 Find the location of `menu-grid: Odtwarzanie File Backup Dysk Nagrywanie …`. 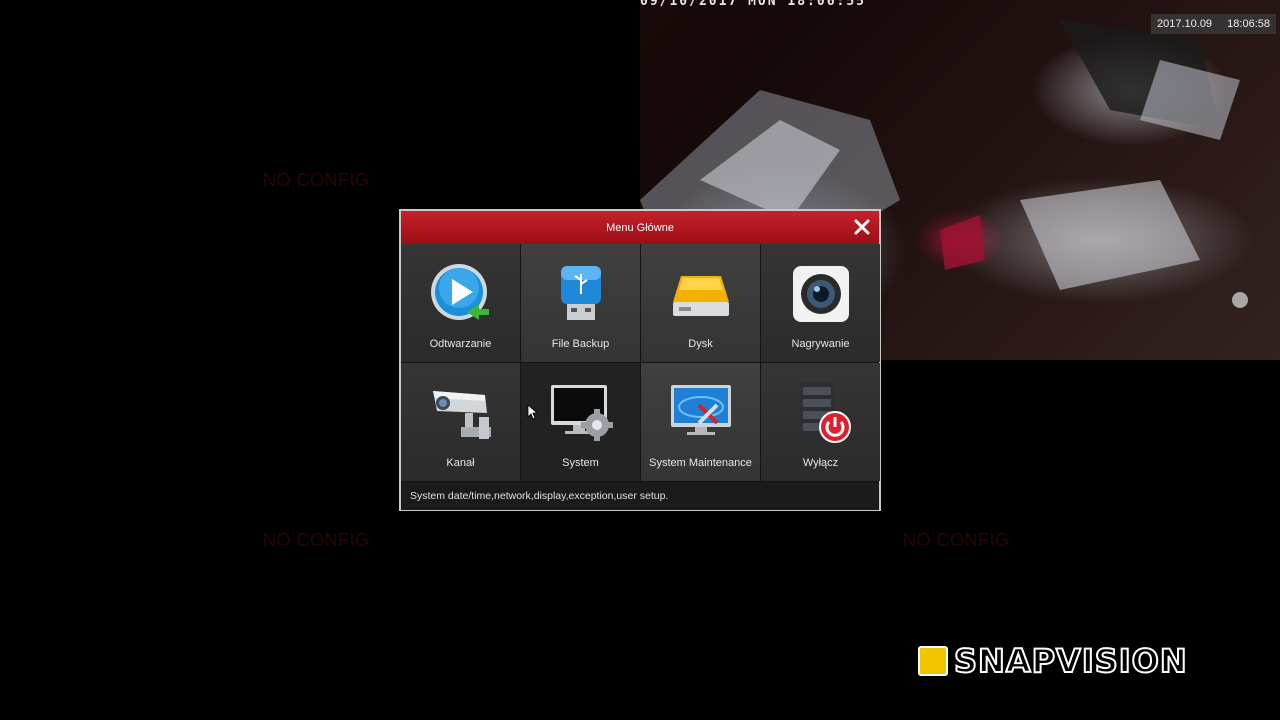

menu-grid: Odtwarzanie File Backup Dysk Nagrywanie … is located at coordinates (640, 362).